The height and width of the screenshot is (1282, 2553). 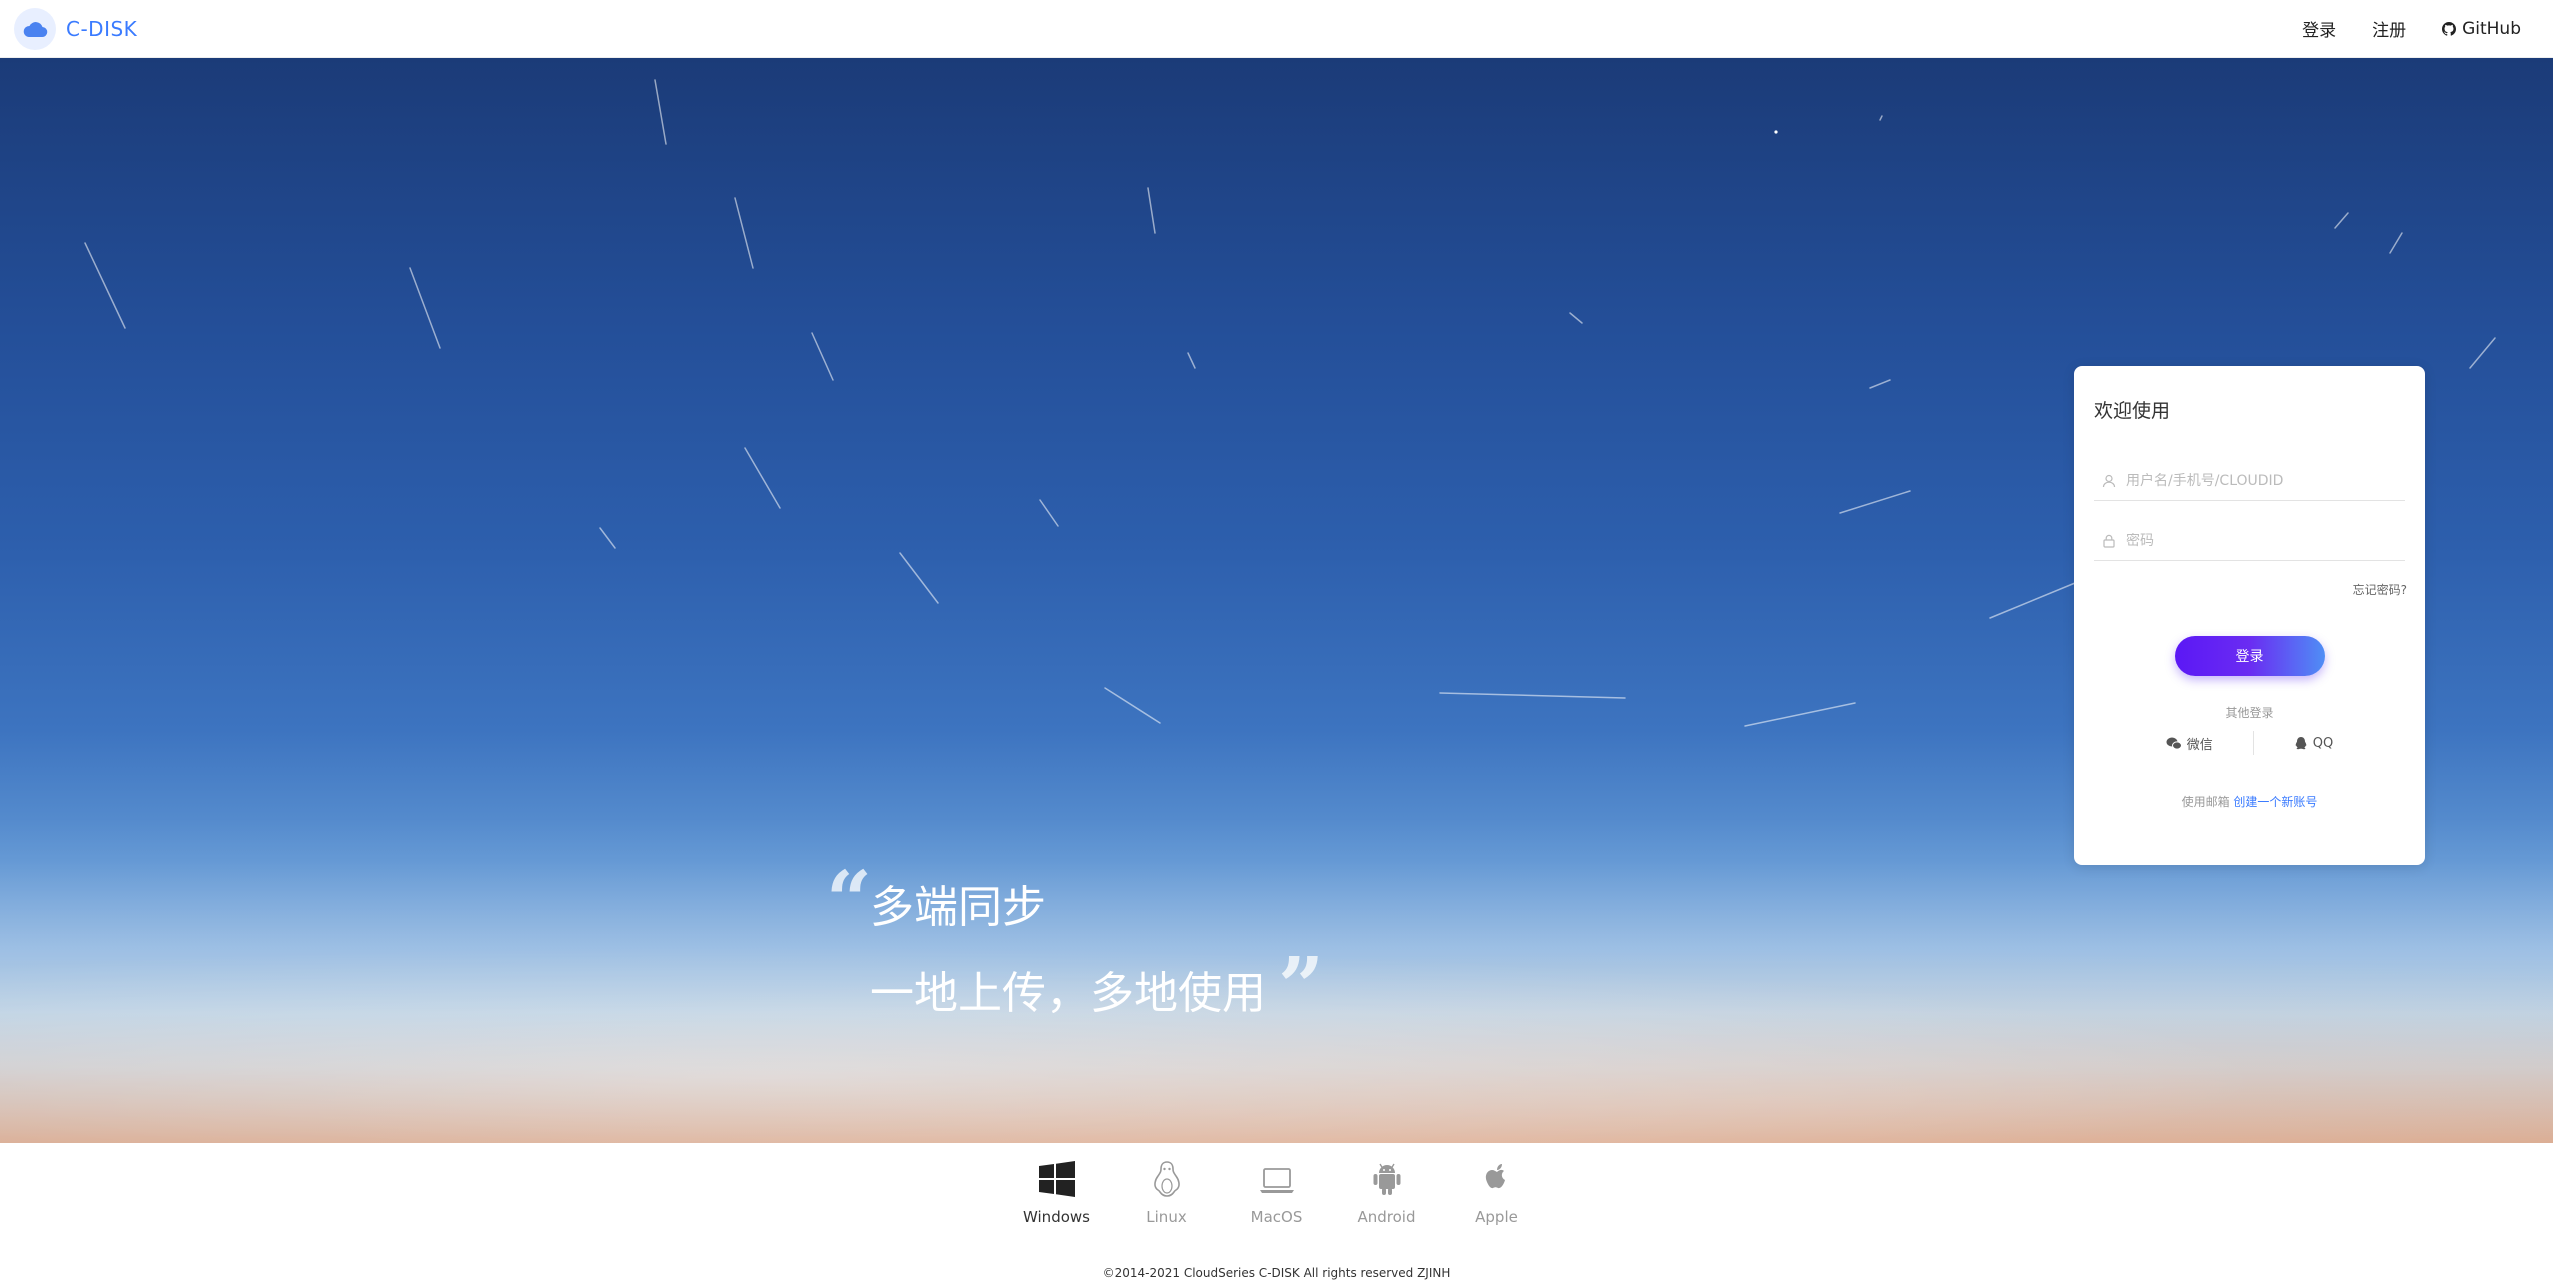 I want to click on android-icon, so click(x=1386, y=1179).